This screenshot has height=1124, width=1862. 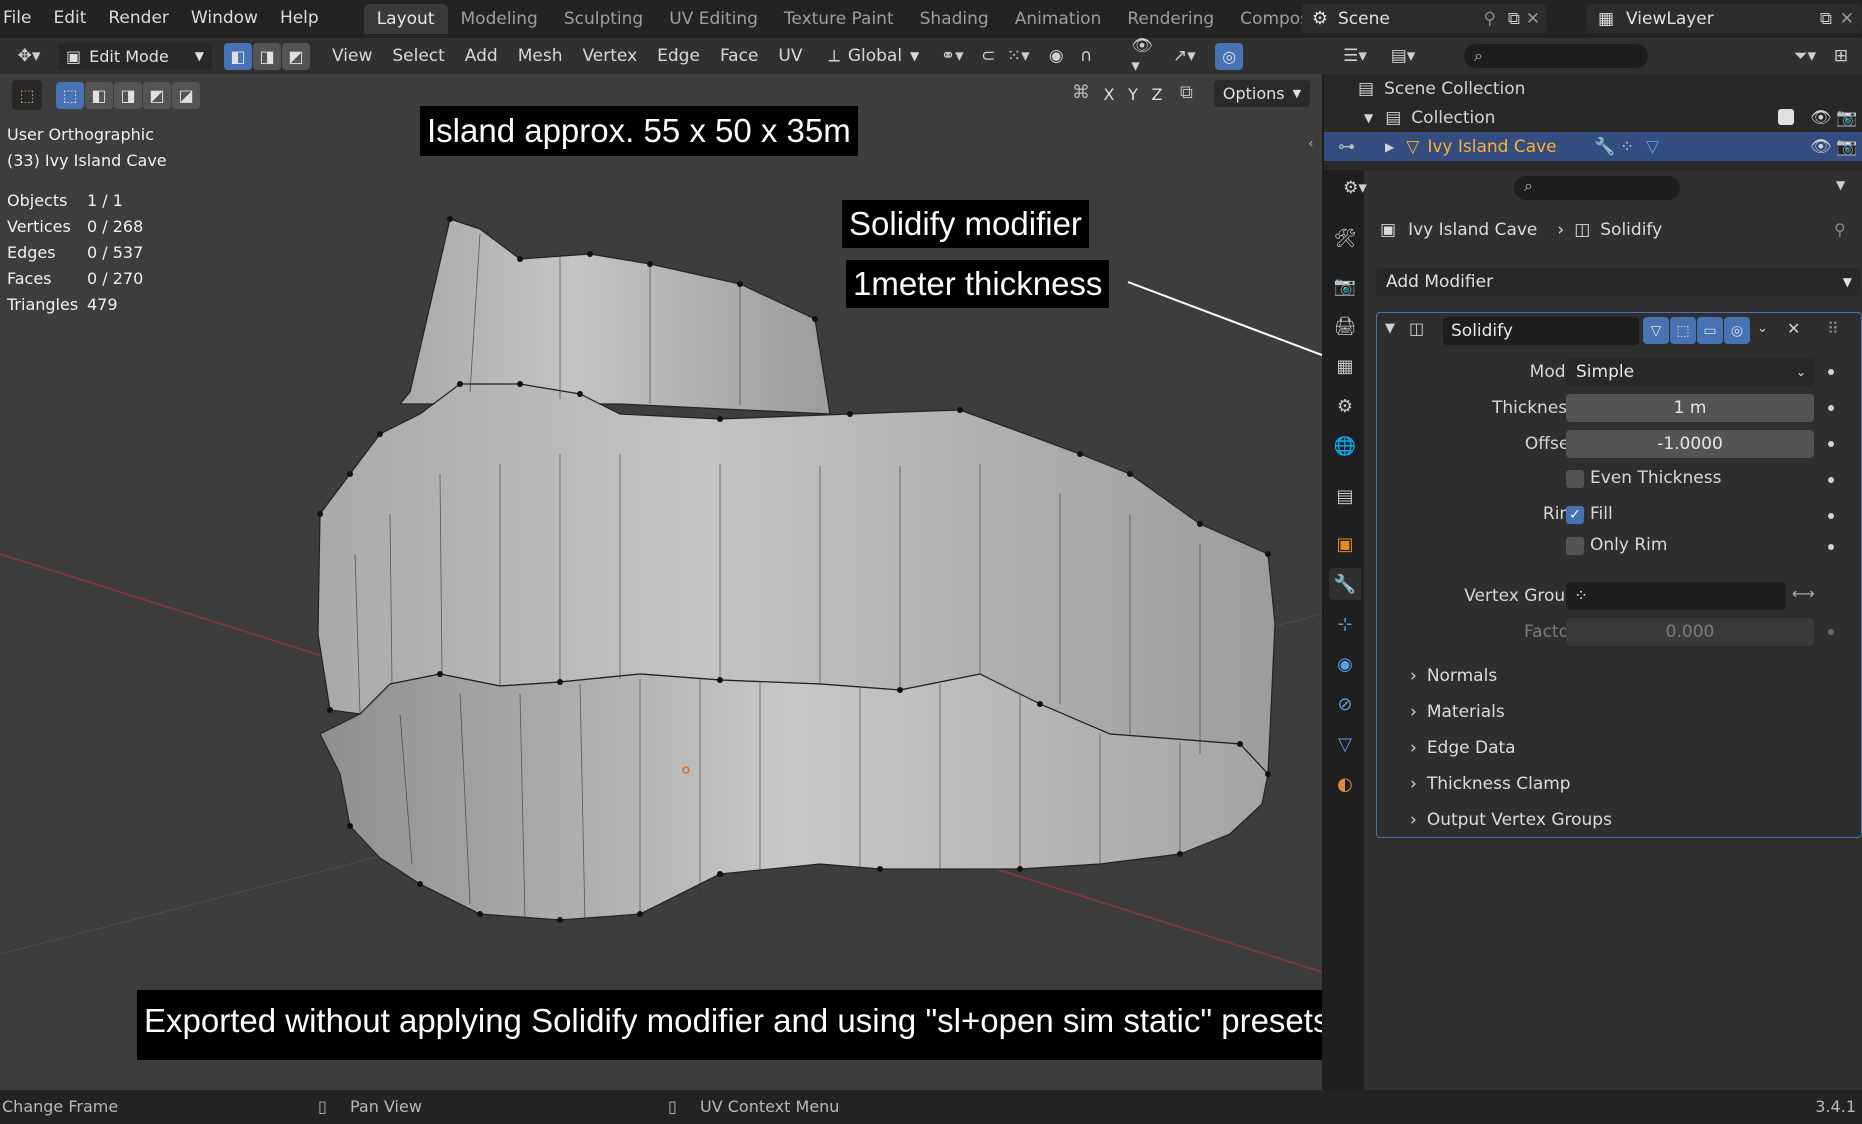 I want to click on exclude-checkbox, so click(x=1786, y=117).